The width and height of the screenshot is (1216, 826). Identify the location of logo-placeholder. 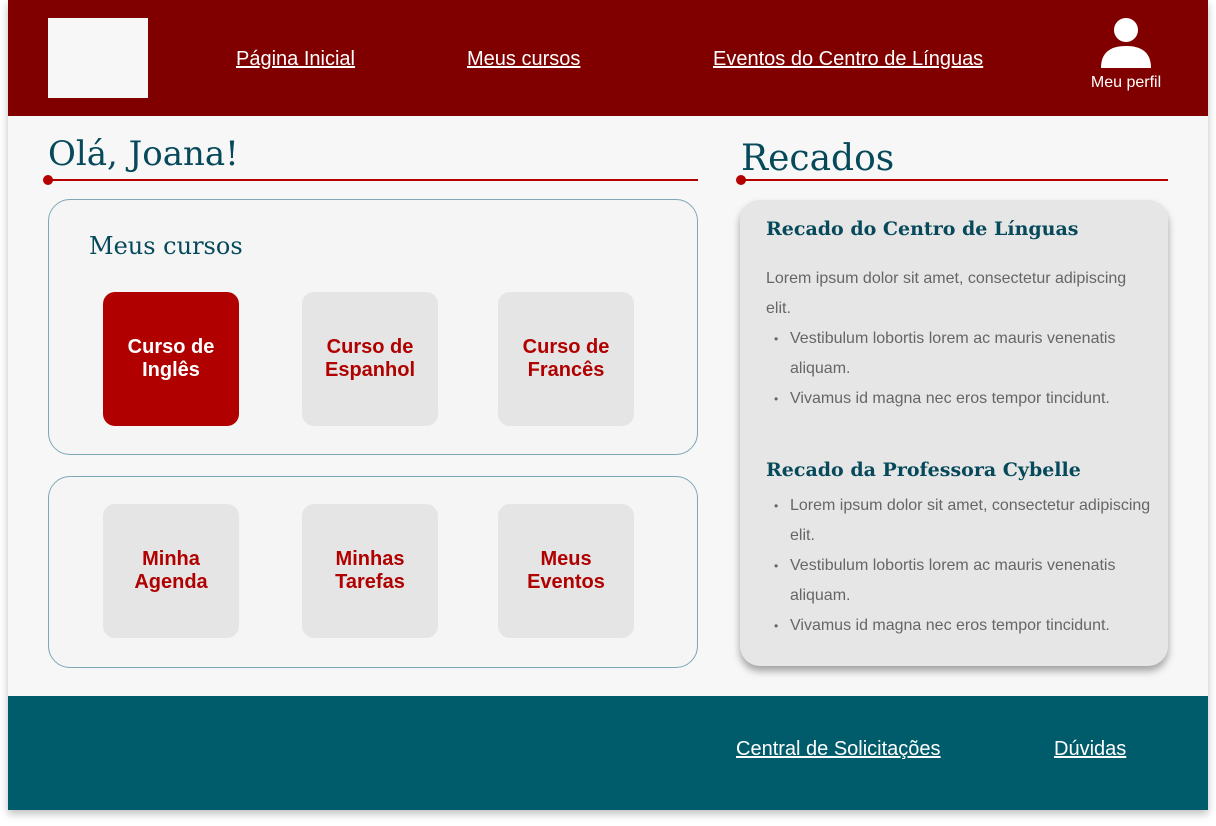
(98, 58).